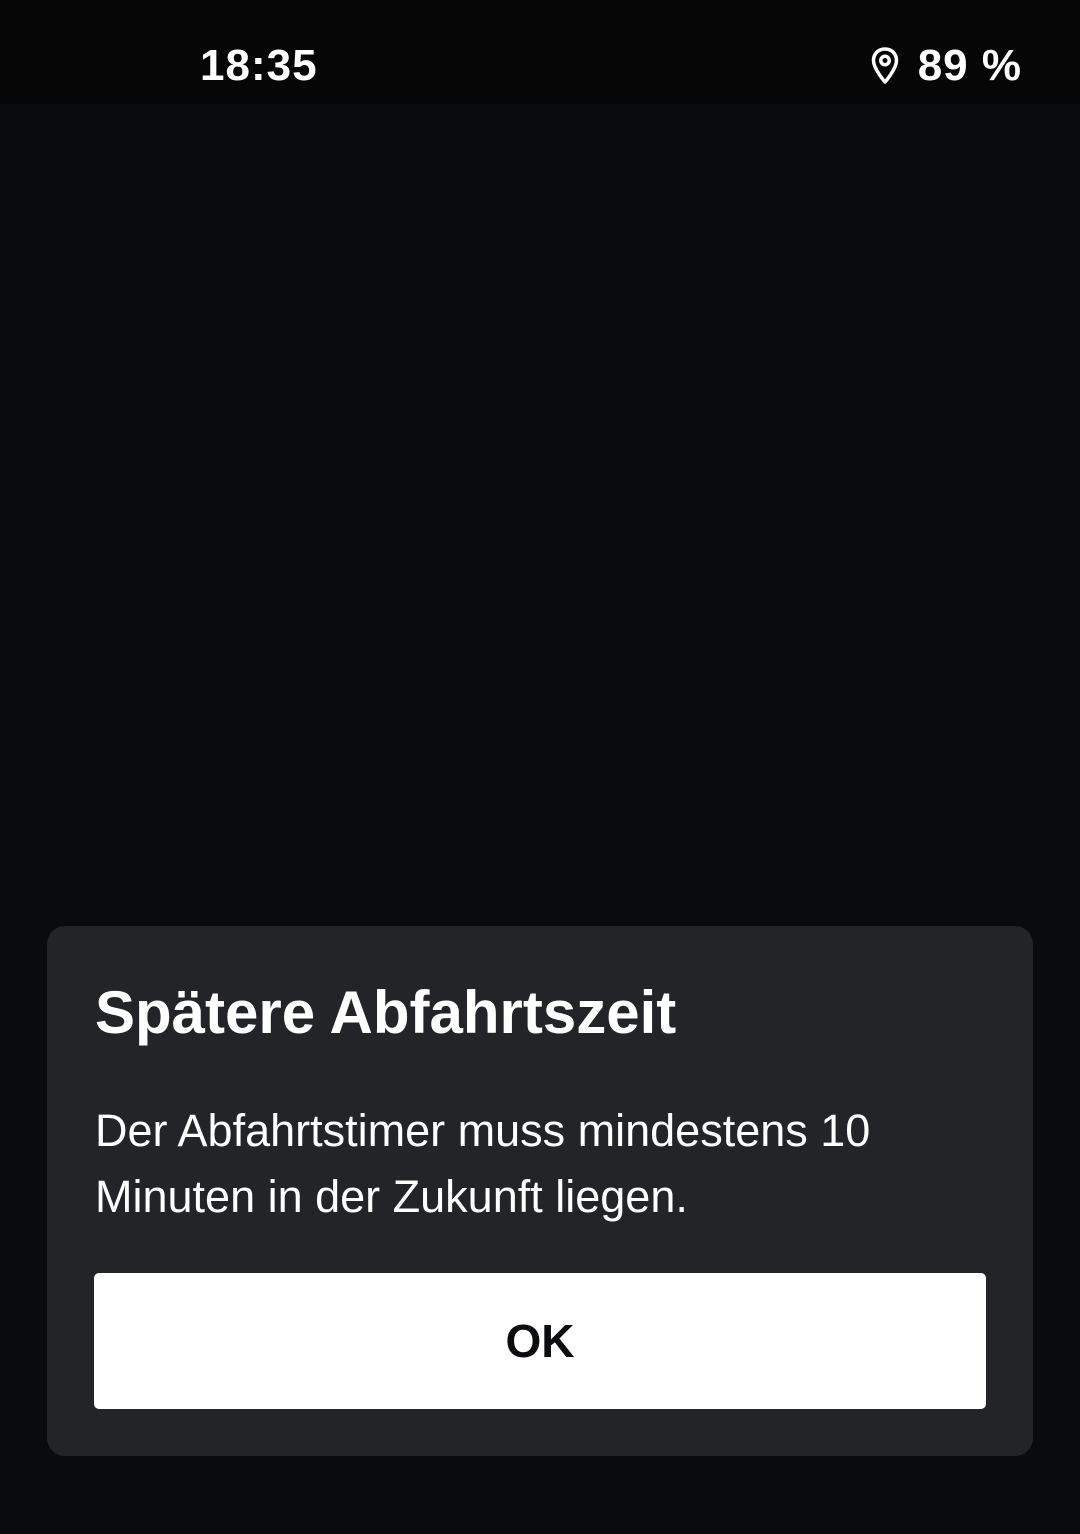 The width and height of the screenshot is (1080, 1534). What do you see at coordinates (885, 66) in the screenshot?
I see `location-pin-icon` at bounding box center [885, 66].